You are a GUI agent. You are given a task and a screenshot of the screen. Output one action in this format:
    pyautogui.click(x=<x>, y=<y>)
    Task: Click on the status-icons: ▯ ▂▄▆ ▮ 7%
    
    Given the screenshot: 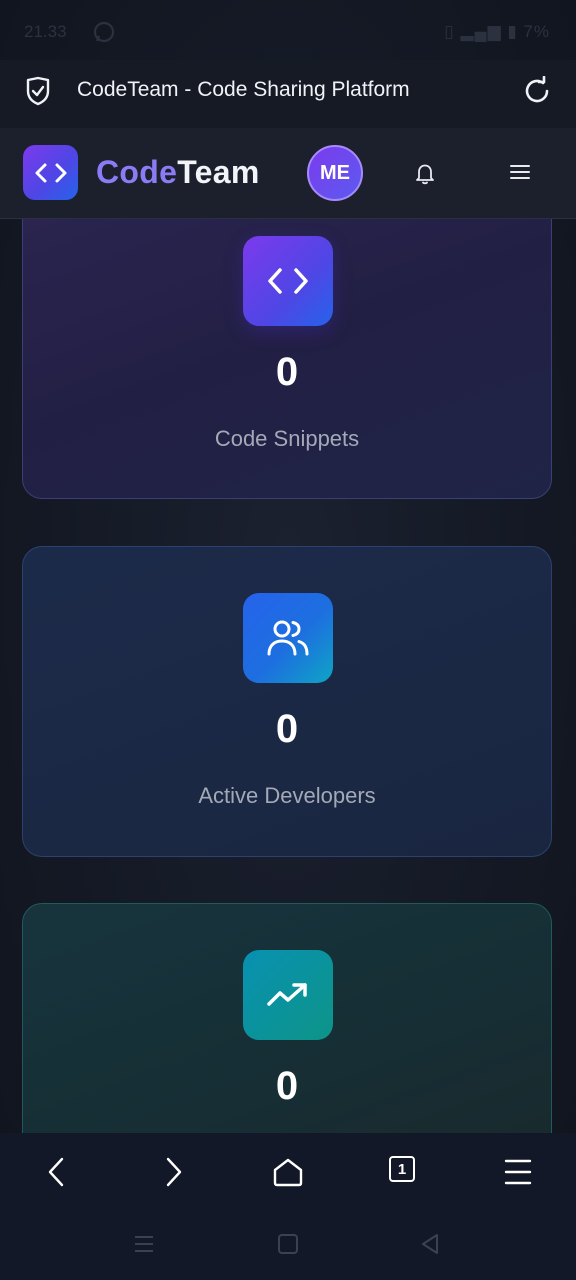 What is the action you would take?
    pyautogui.click(x=497, y=32)
    